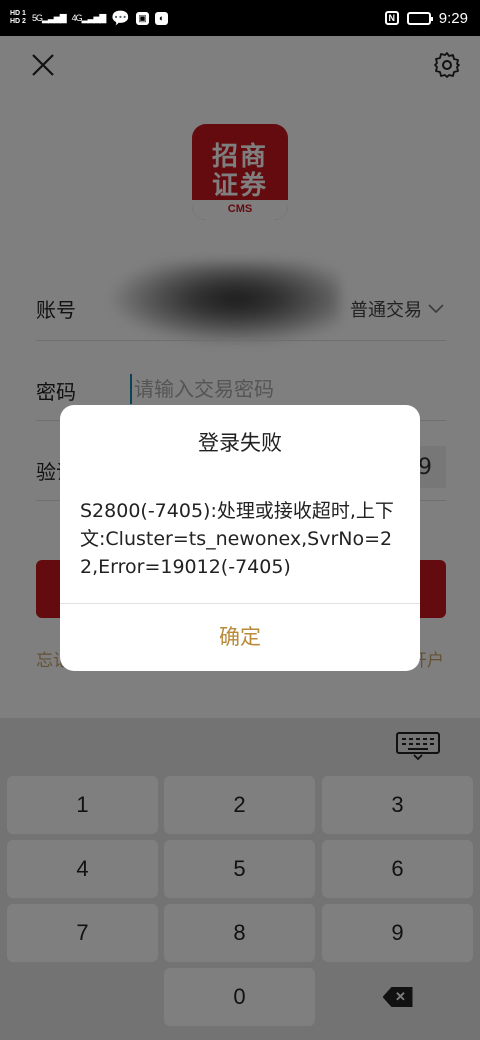  What do you see at coordinates (419, 18) in the screenshot?
I see `battery-icon` at bounding box center [419, 18].